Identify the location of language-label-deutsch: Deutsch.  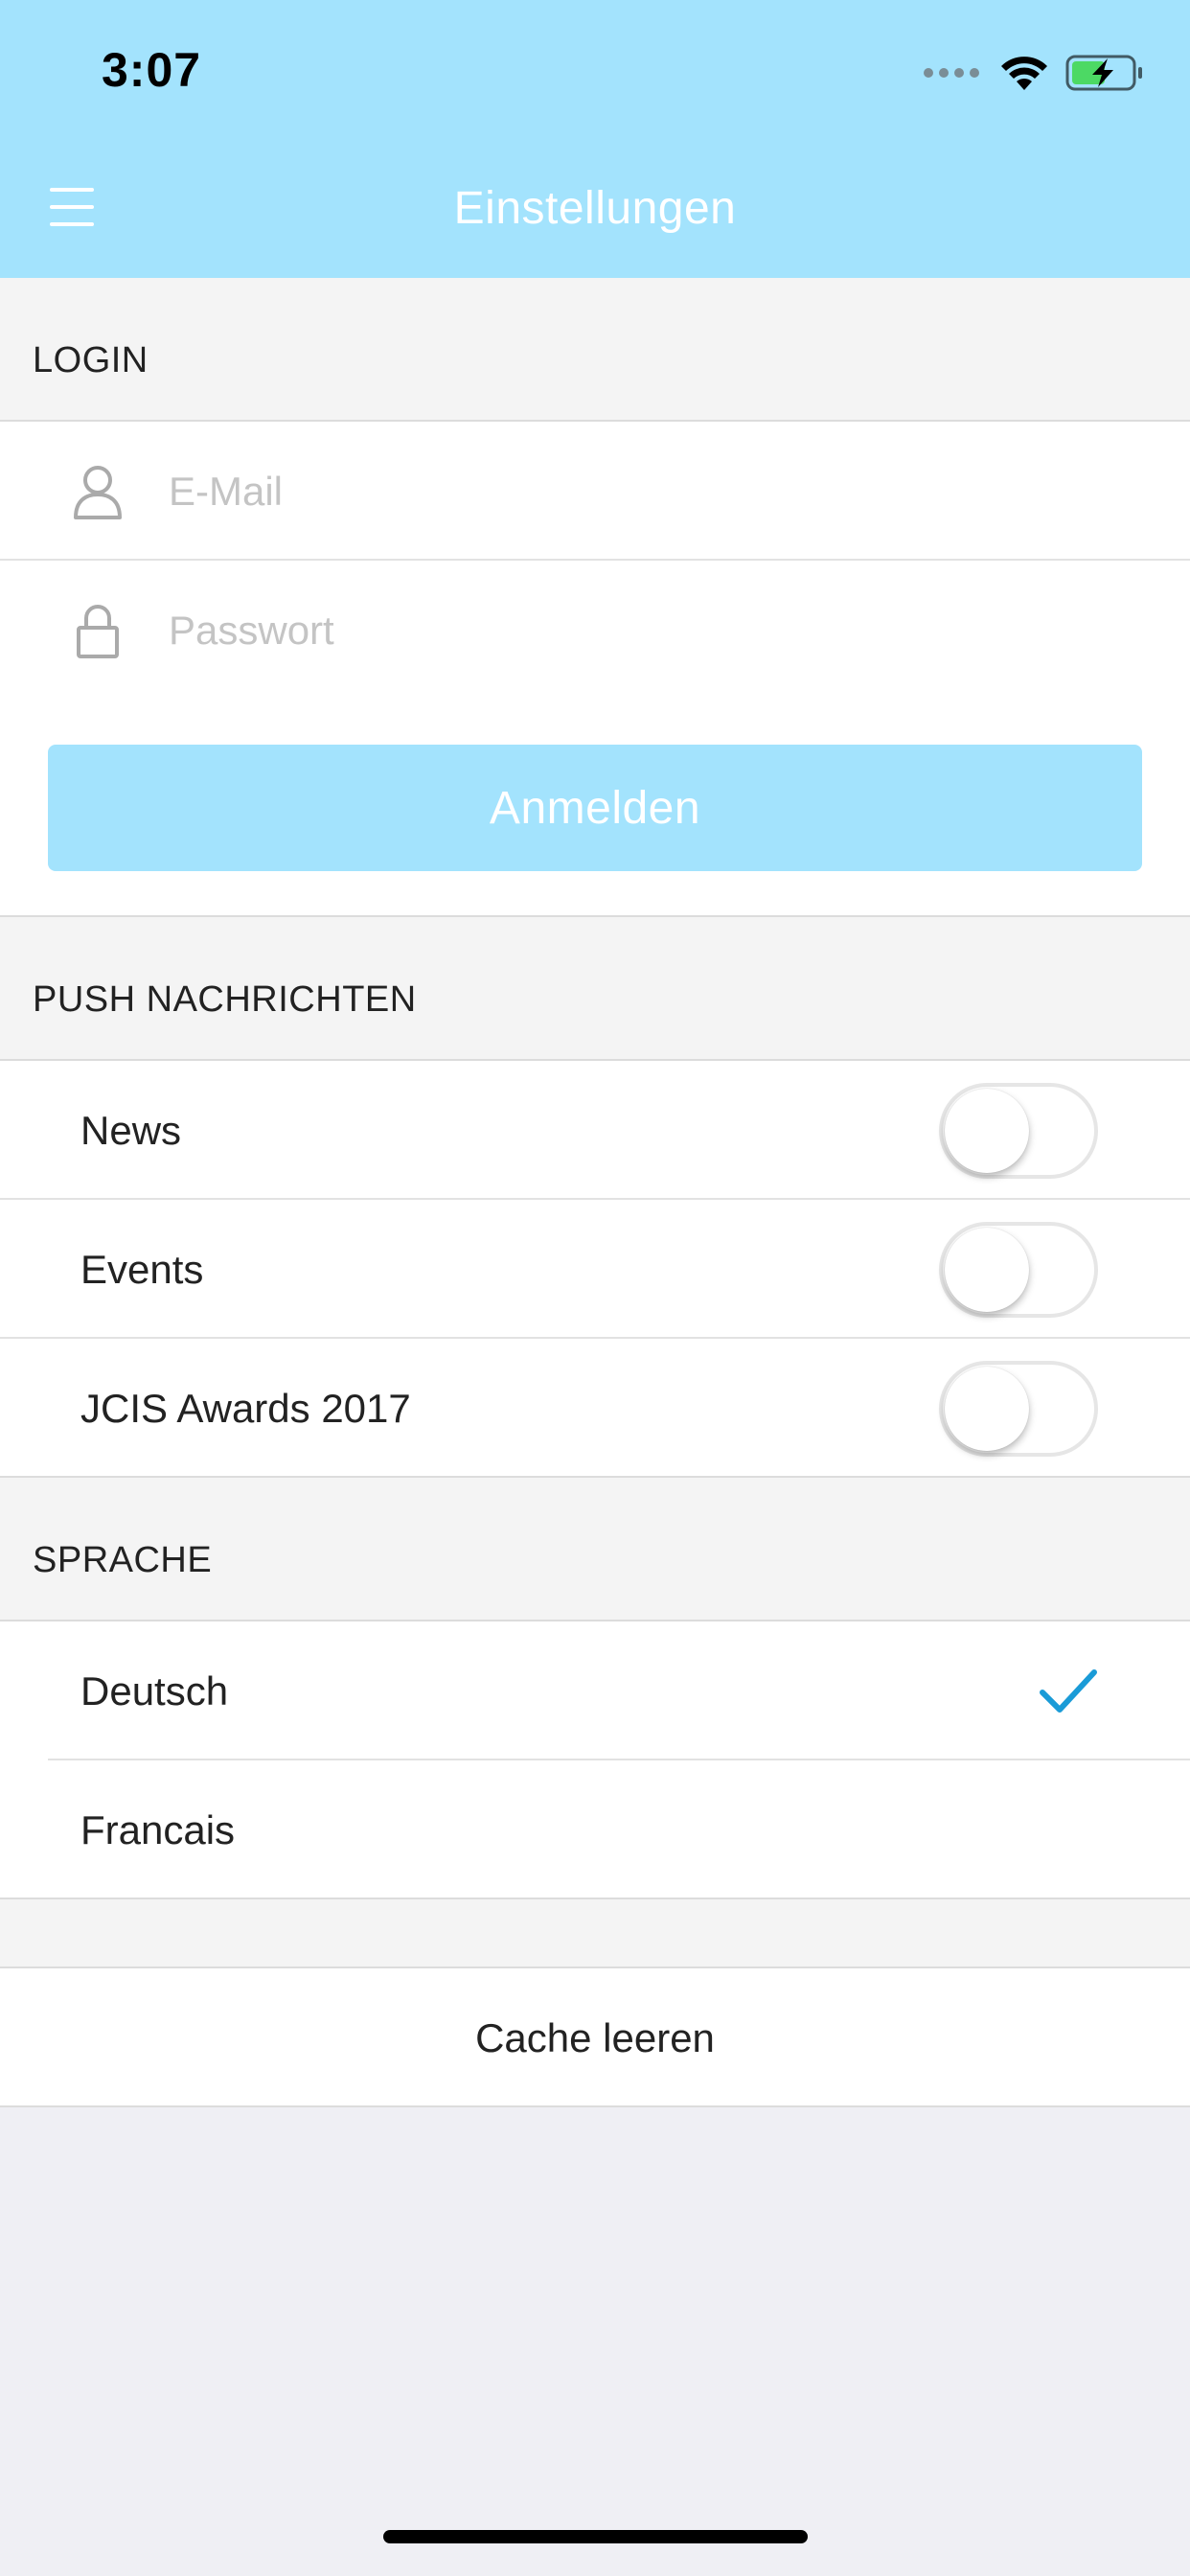
(155, 1691).